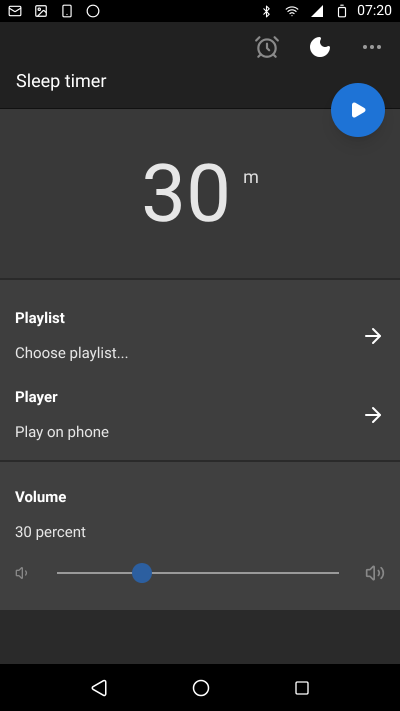 This screenshot has width=400, height=711. Describe the element at coordinates (200, 414) in the screenshot. I see `option-row: Player Play on phone` at that location.